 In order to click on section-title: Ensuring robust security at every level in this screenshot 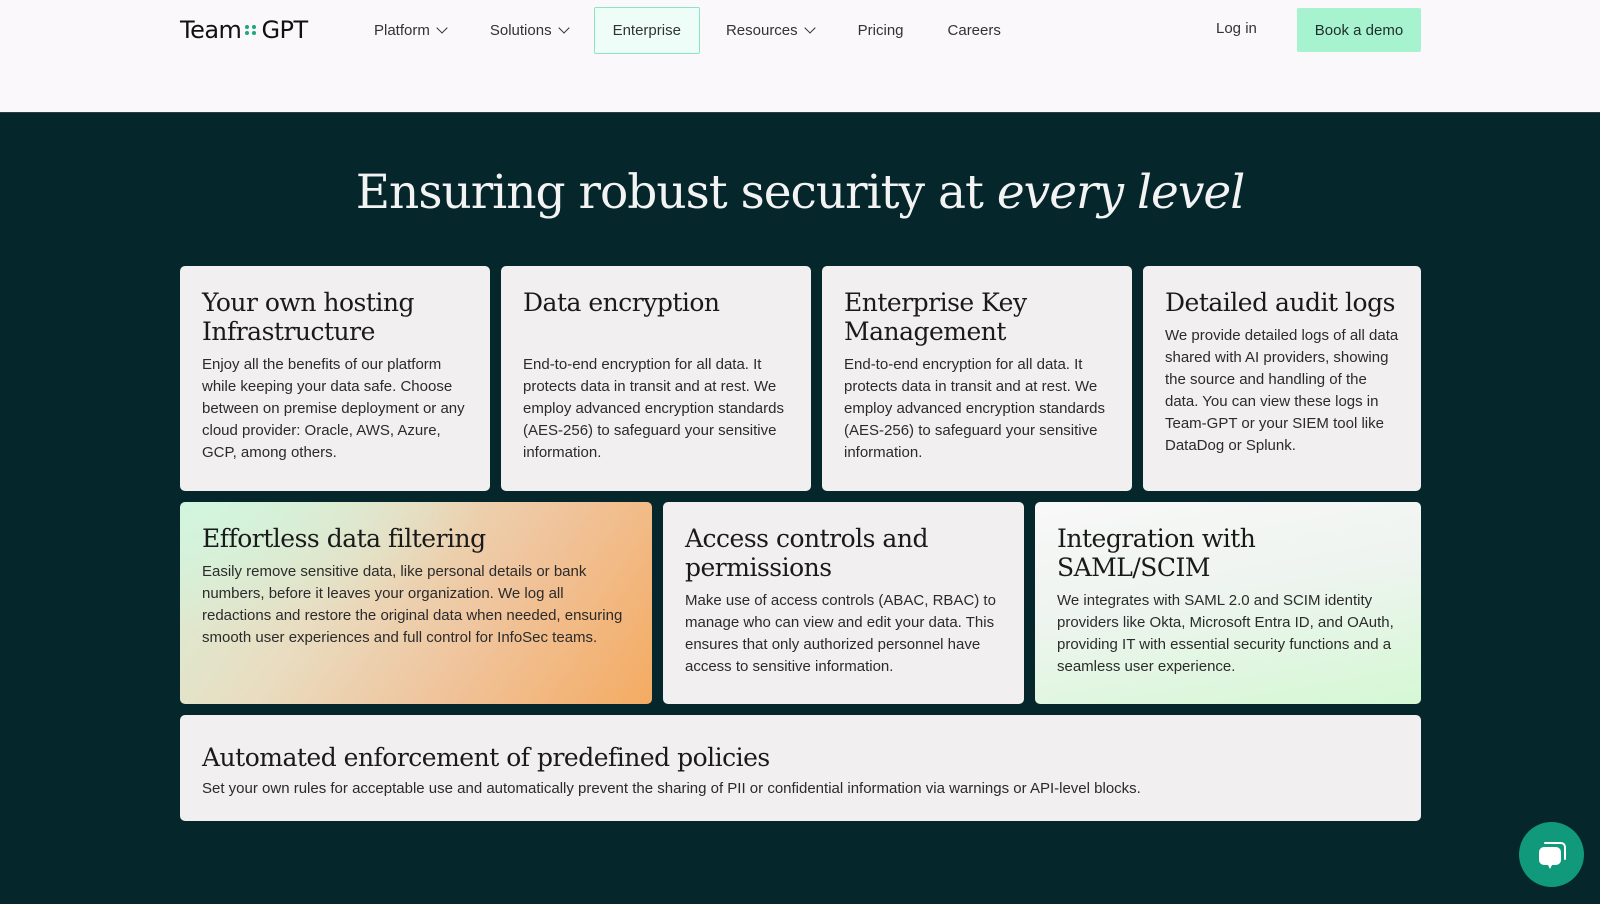, I will do `click(800, 192)`.